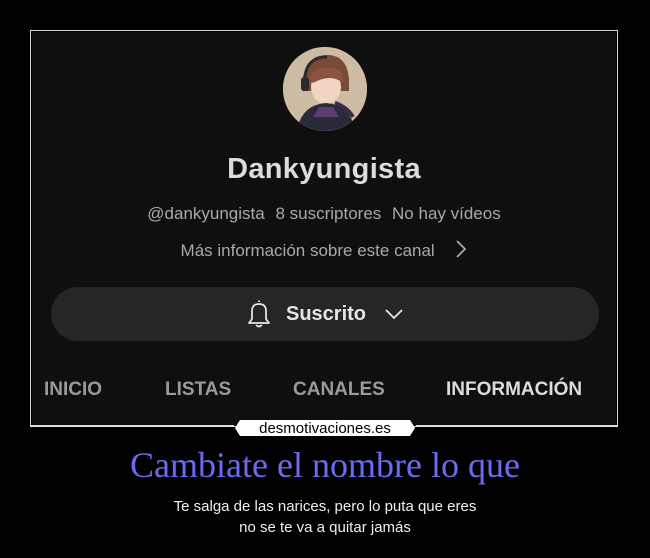  Describe the element at coordinates (324, 169) in the screenshot. I see `channel-name: Dankyungista` at that location.